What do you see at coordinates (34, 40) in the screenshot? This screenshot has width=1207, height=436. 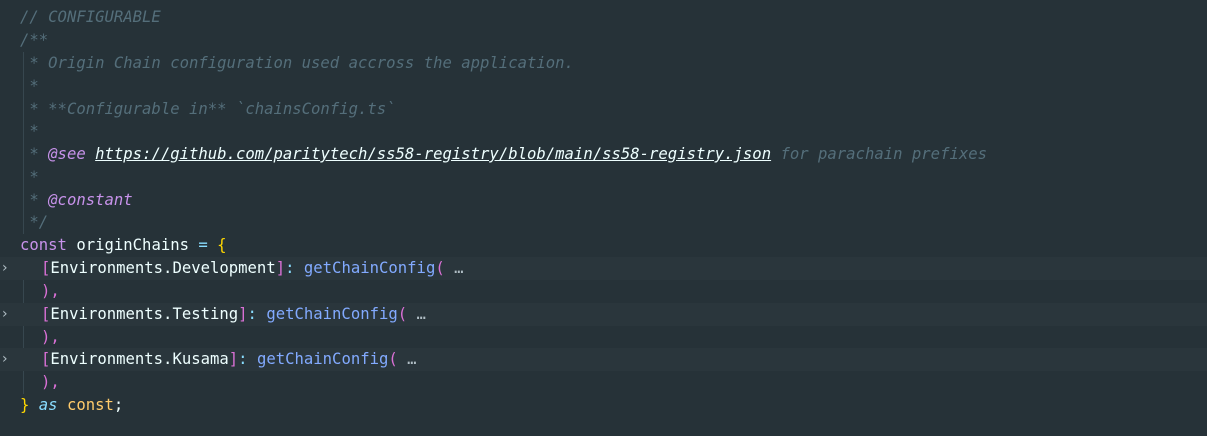 I see `comment: /**` at bounding box center [34, 40].